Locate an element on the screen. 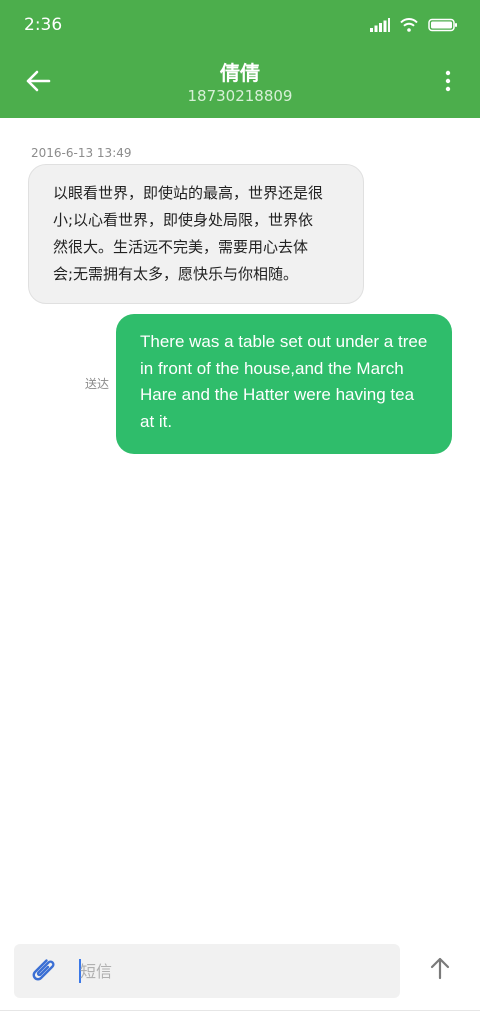 The image size is (480, 1013). more-vertical-icon is located at coordinates (448, 83).